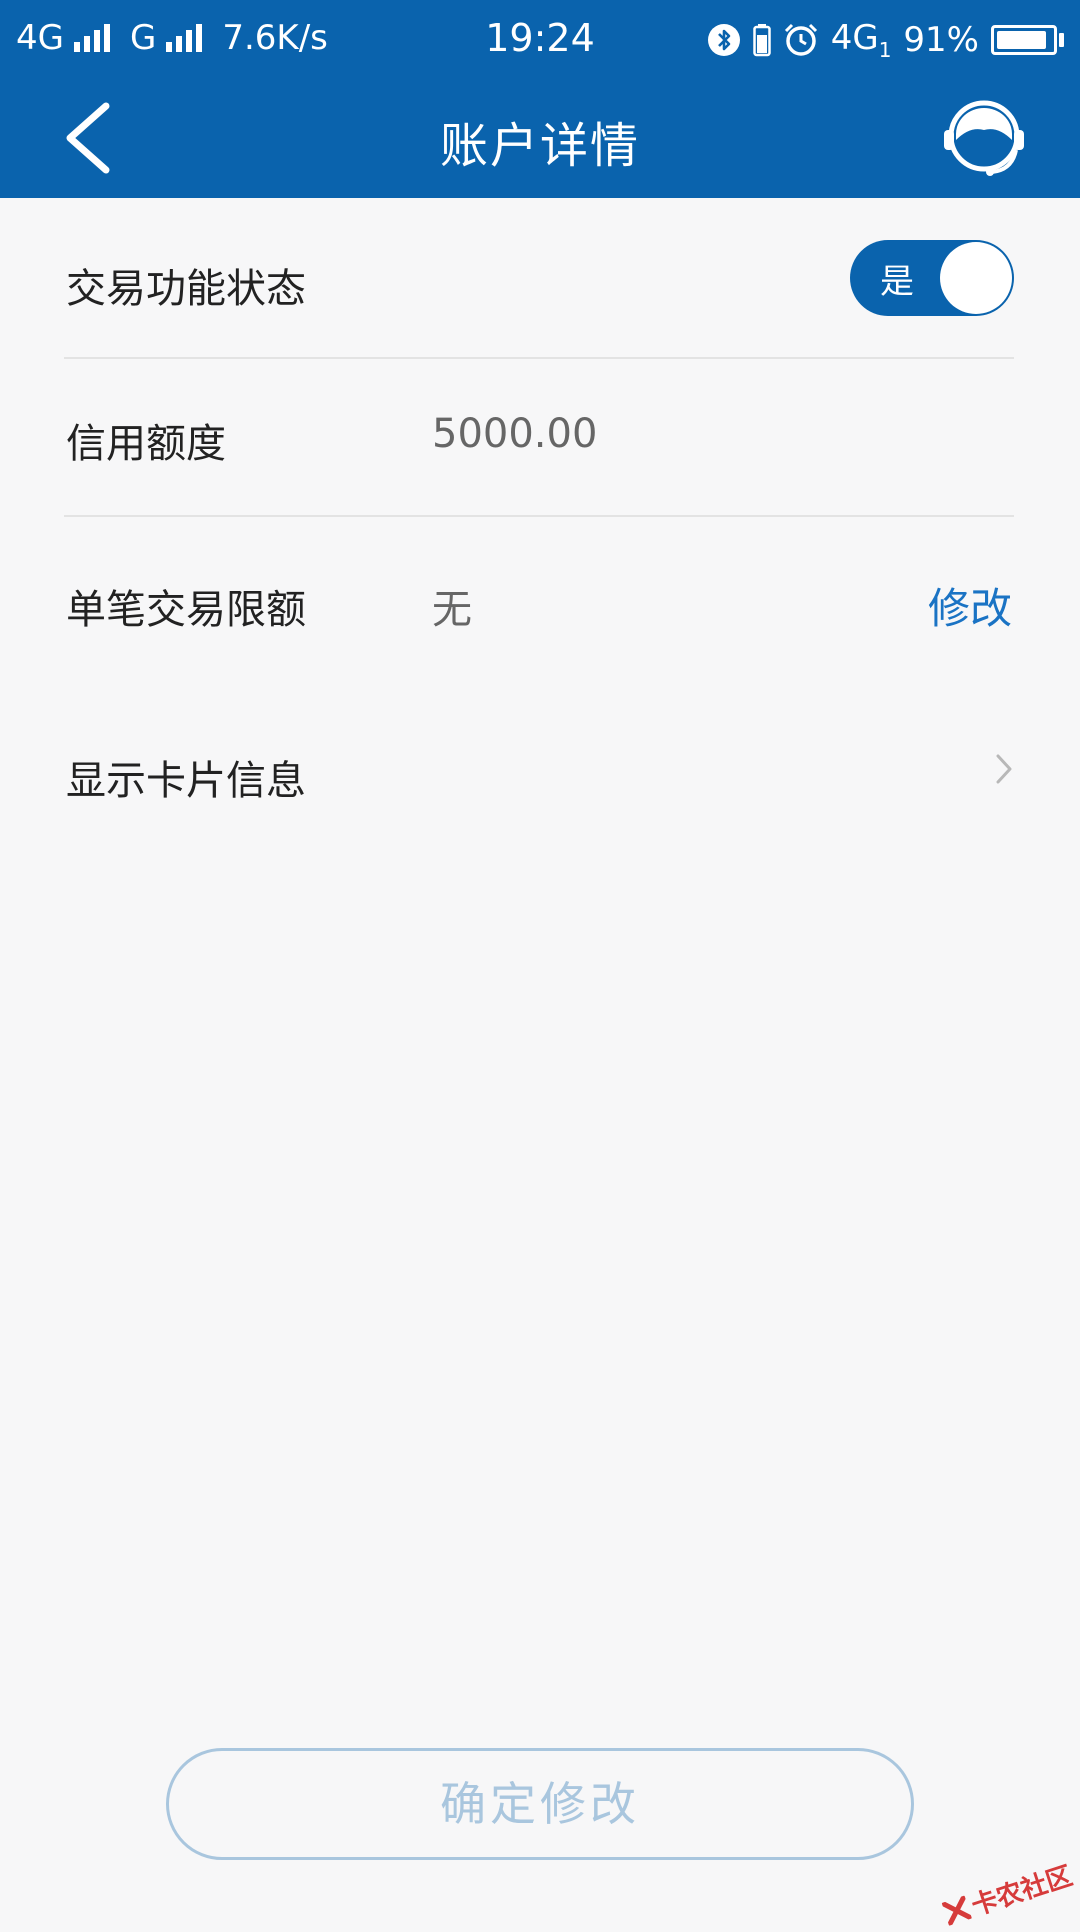 The width and height of the screenshot is (1080, 1932). Describe the element at coordinates (956, 1910) in the screenshot. I see `watermark-logo-icon` at that location.